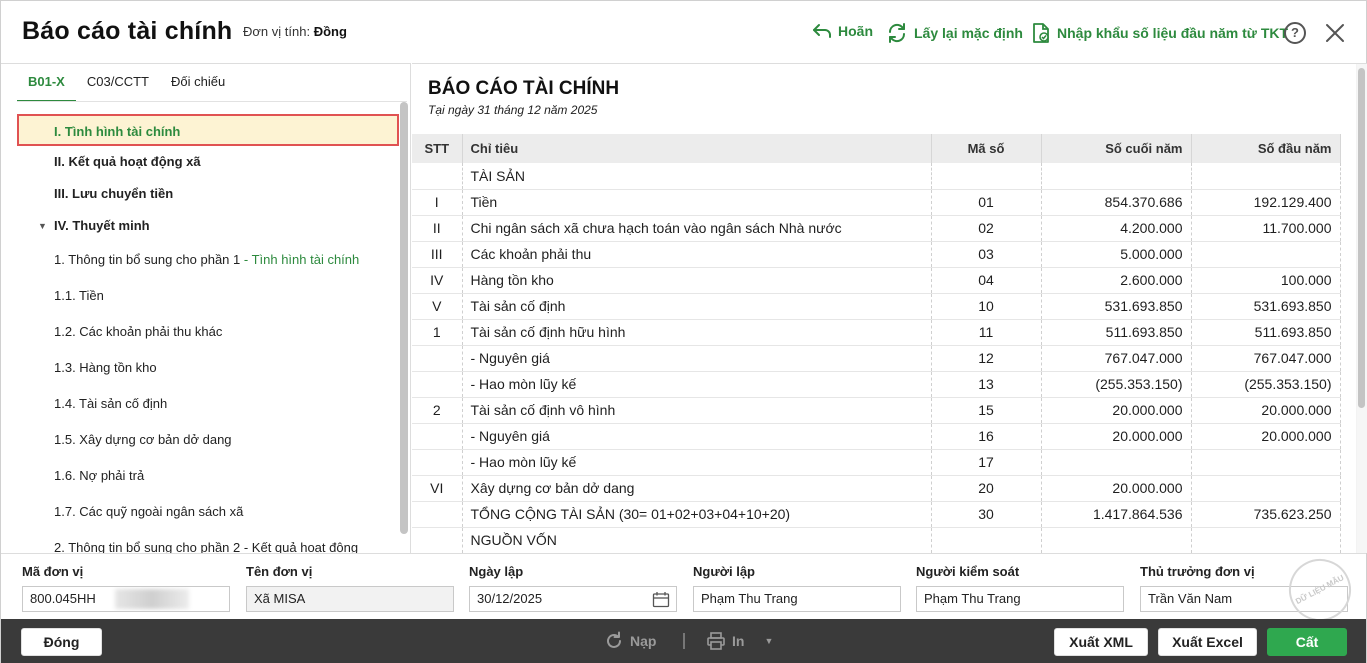  I want to click on calendar-icon, so click(661, 599).